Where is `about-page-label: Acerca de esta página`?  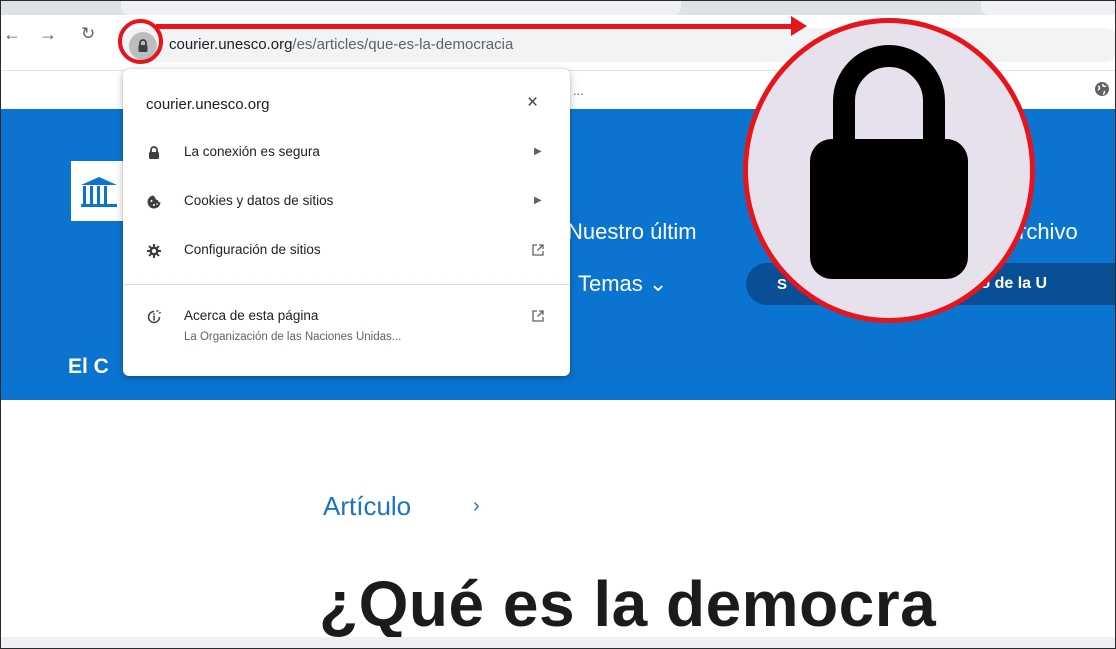 about-page-label: Acerca de esta página is located at coordinates (251, 315).